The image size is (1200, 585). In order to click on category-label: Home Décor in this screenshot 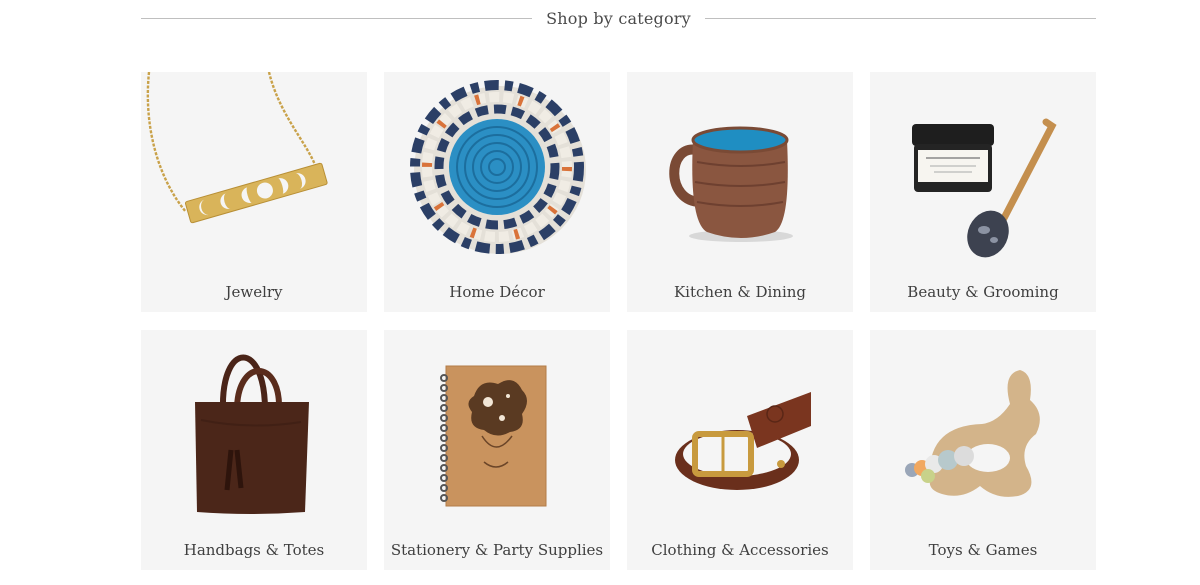, I will do `click(497, 292)`.